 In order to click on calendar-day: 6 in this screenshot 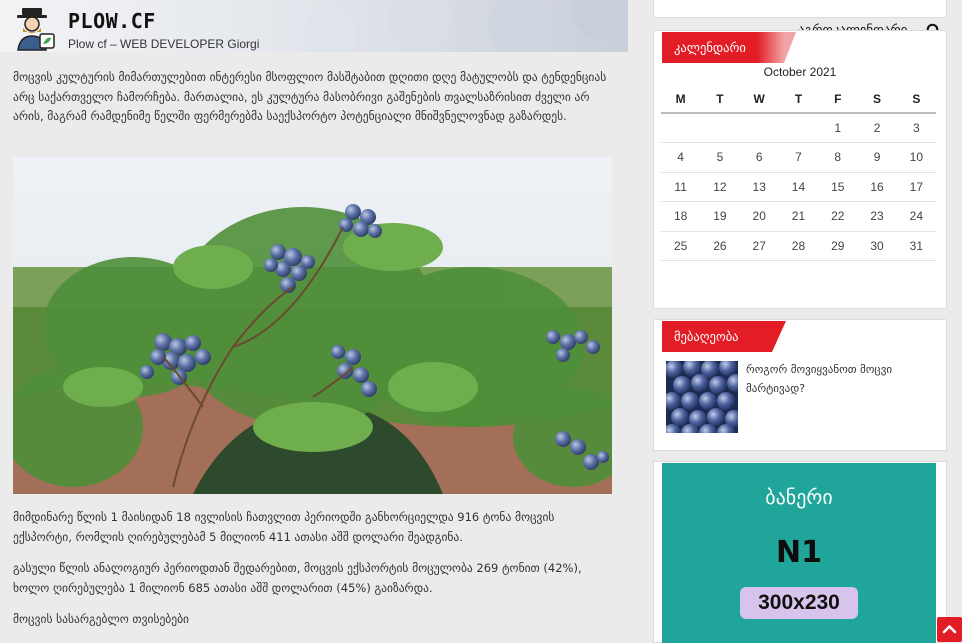, I will do `click(759, 157)`.